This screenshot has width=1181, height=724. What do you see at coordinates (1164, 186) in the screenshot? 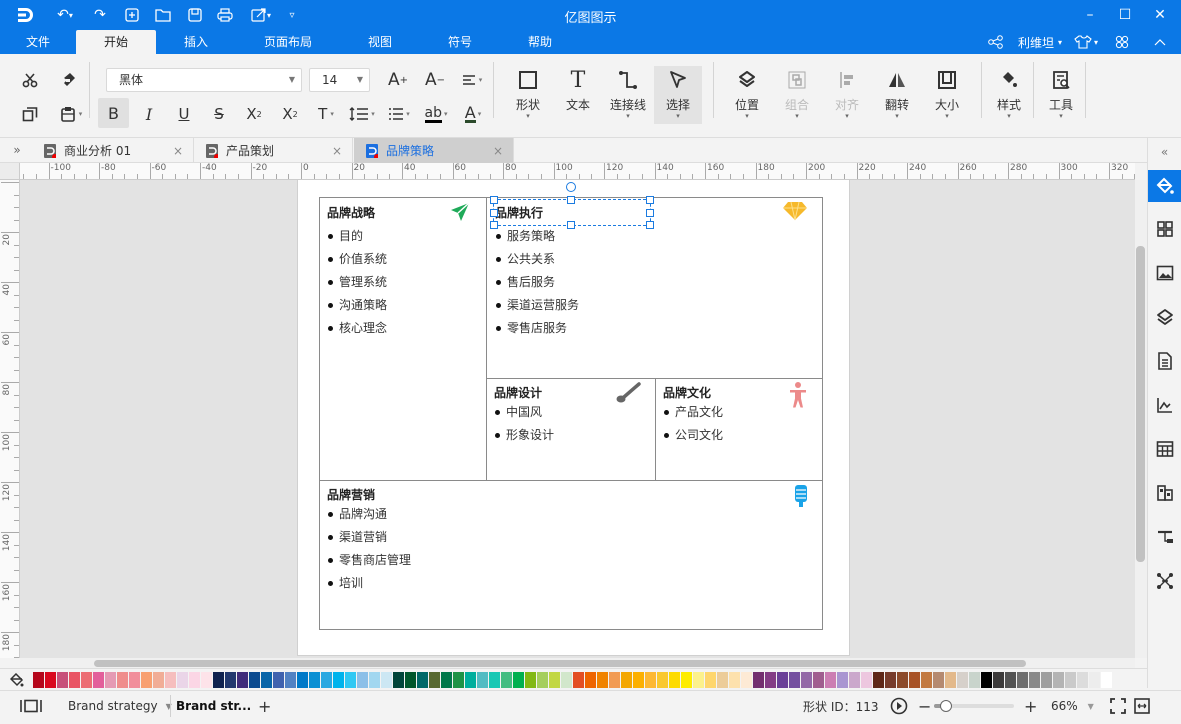
I see `fill-icon` at bounding box center [1164, 186].